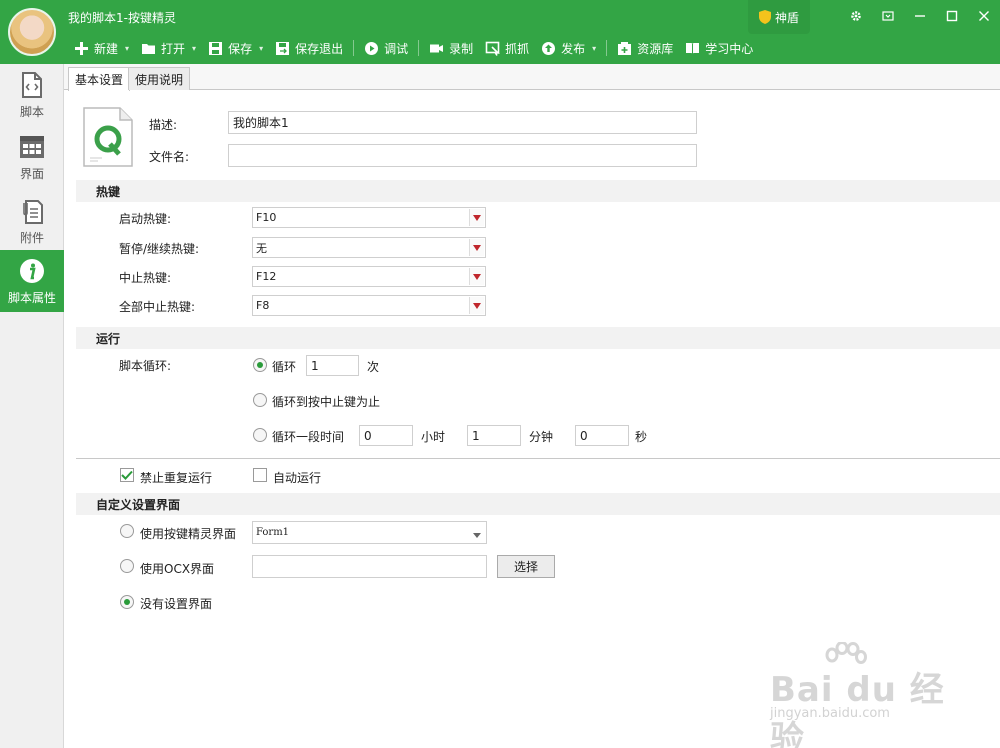 This screenshot has height=748, width=1000. I want to click on filename-label: 文件名:, so click(169, 157).